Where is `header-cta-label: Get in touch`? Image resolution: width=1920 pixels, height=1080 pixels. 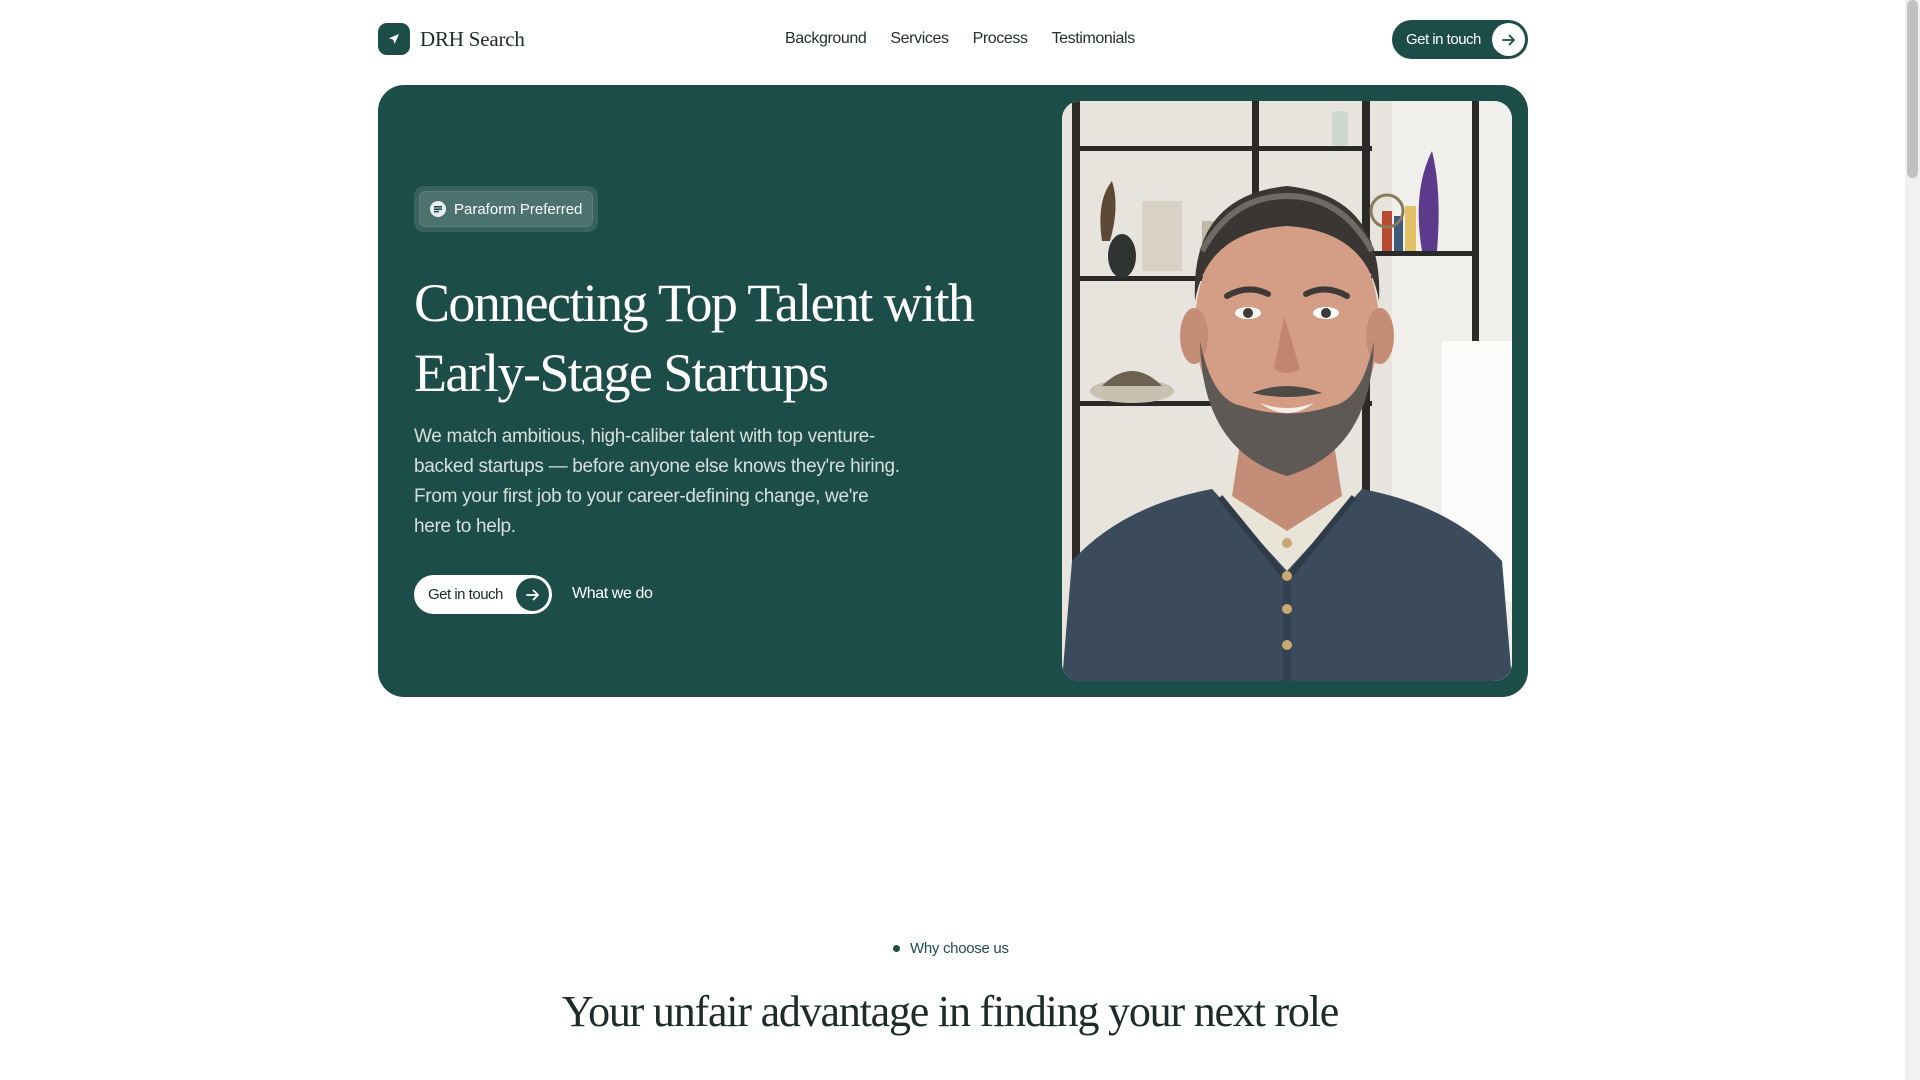 header-cta-label: Get in touch is located at coordinates (1443, 39).